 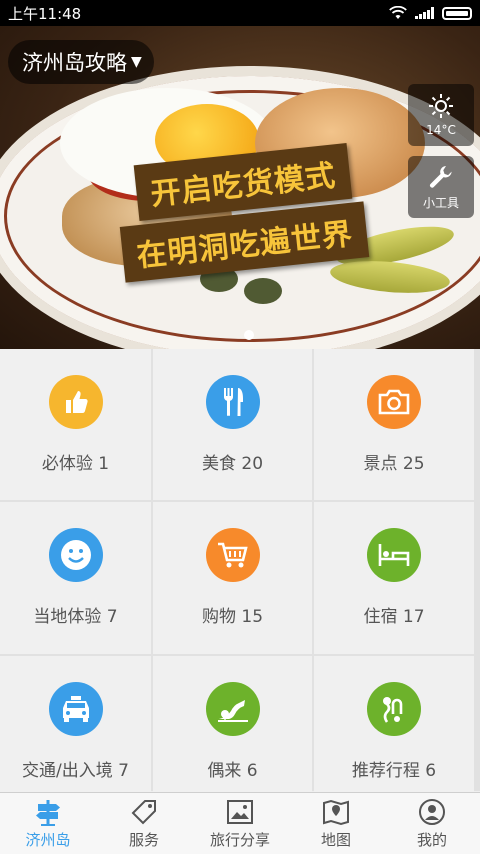 I want to click on tab-jeju: 济州岛, so click(x=48, y=823).